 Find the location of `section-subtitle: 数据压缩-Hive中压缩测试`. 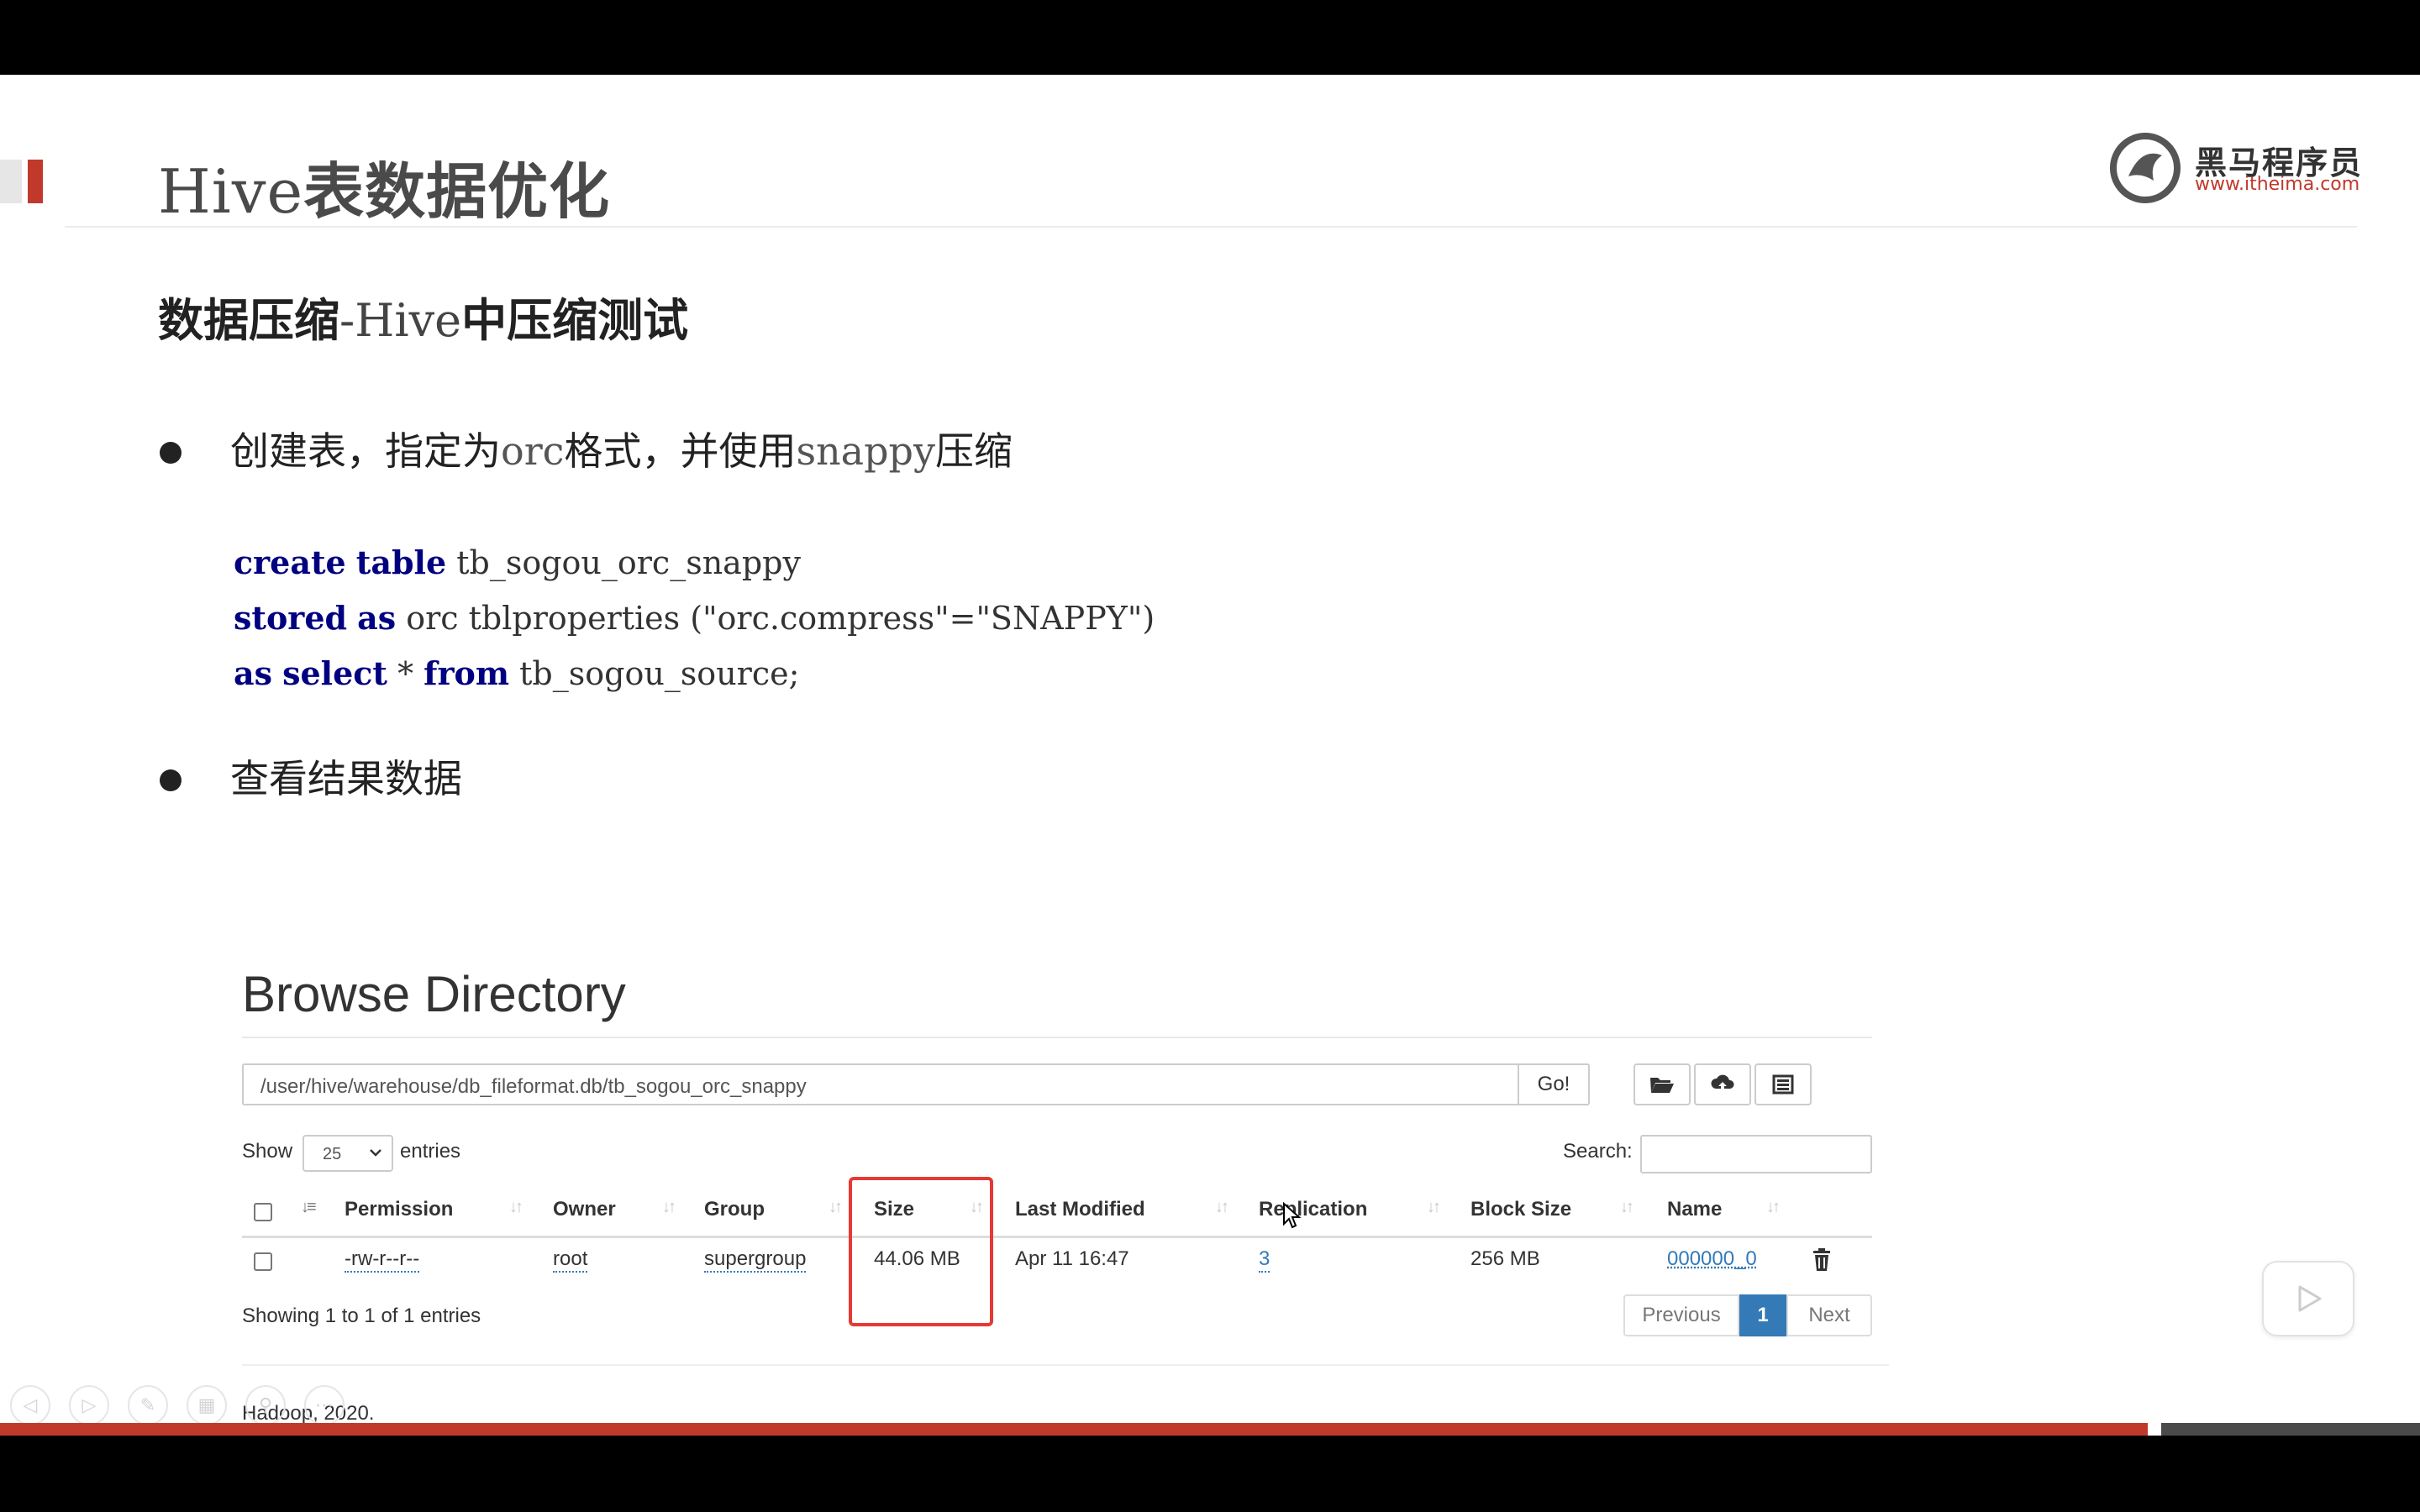

section-subtitle: 数据压缩-Hive中压缩测试 is located at coordinates (423, 316).